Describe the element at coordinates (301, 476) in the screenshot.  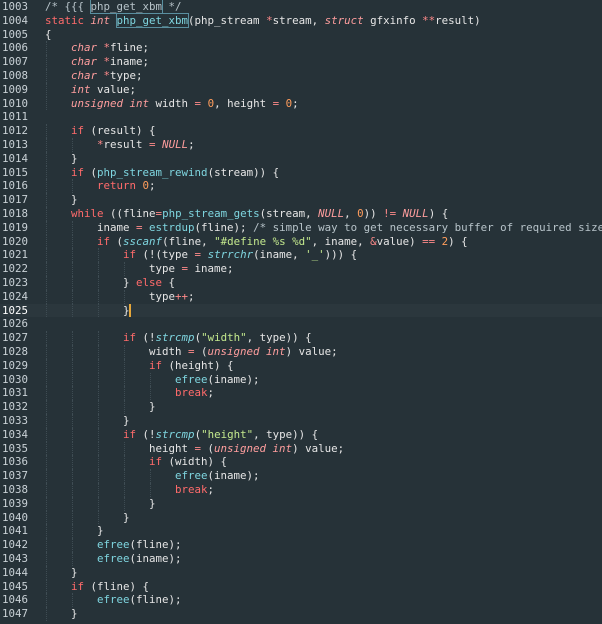
I see `code-line: 1037 efree(iname);` at that location.